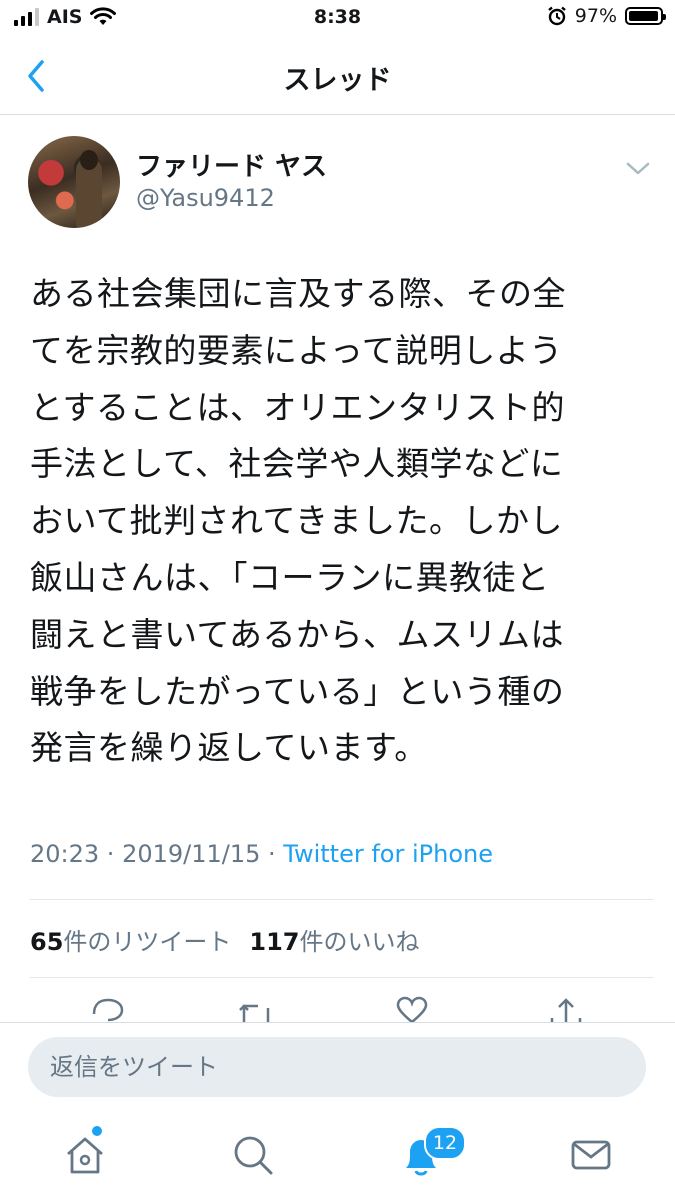  I want to click on retweets-stat: 65件のリツイート, so click(130, 939).